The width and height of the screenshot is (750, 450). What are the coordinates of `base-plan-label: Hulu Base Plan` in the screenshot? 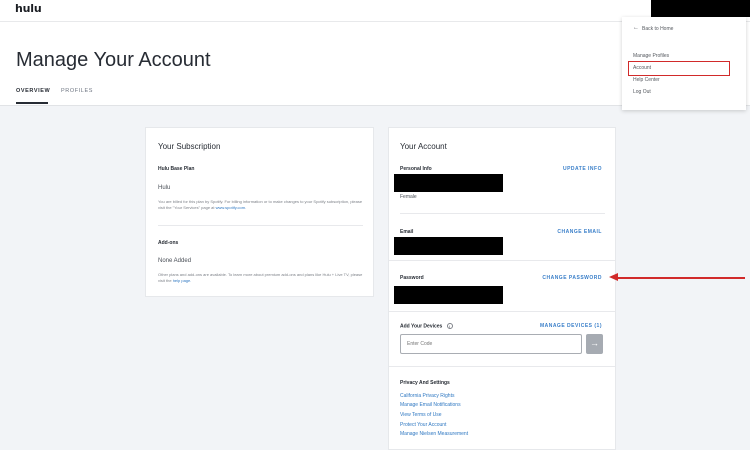 It's located at (176, 169).